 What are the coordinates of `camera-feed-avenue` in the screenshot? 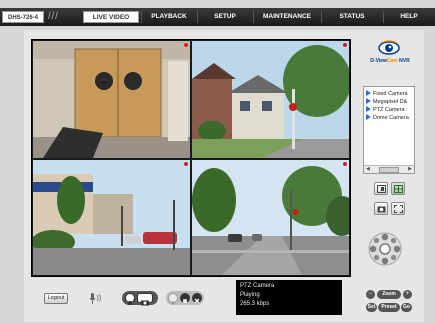 It's located at (270, 217).